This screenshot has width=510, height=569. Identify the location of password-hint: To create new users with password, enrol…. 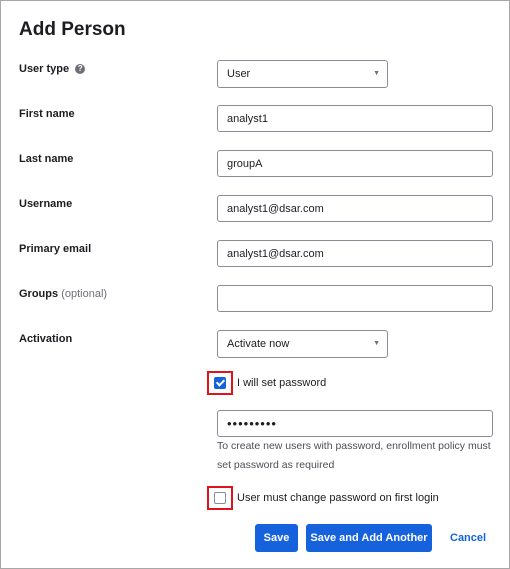
(354, 455).